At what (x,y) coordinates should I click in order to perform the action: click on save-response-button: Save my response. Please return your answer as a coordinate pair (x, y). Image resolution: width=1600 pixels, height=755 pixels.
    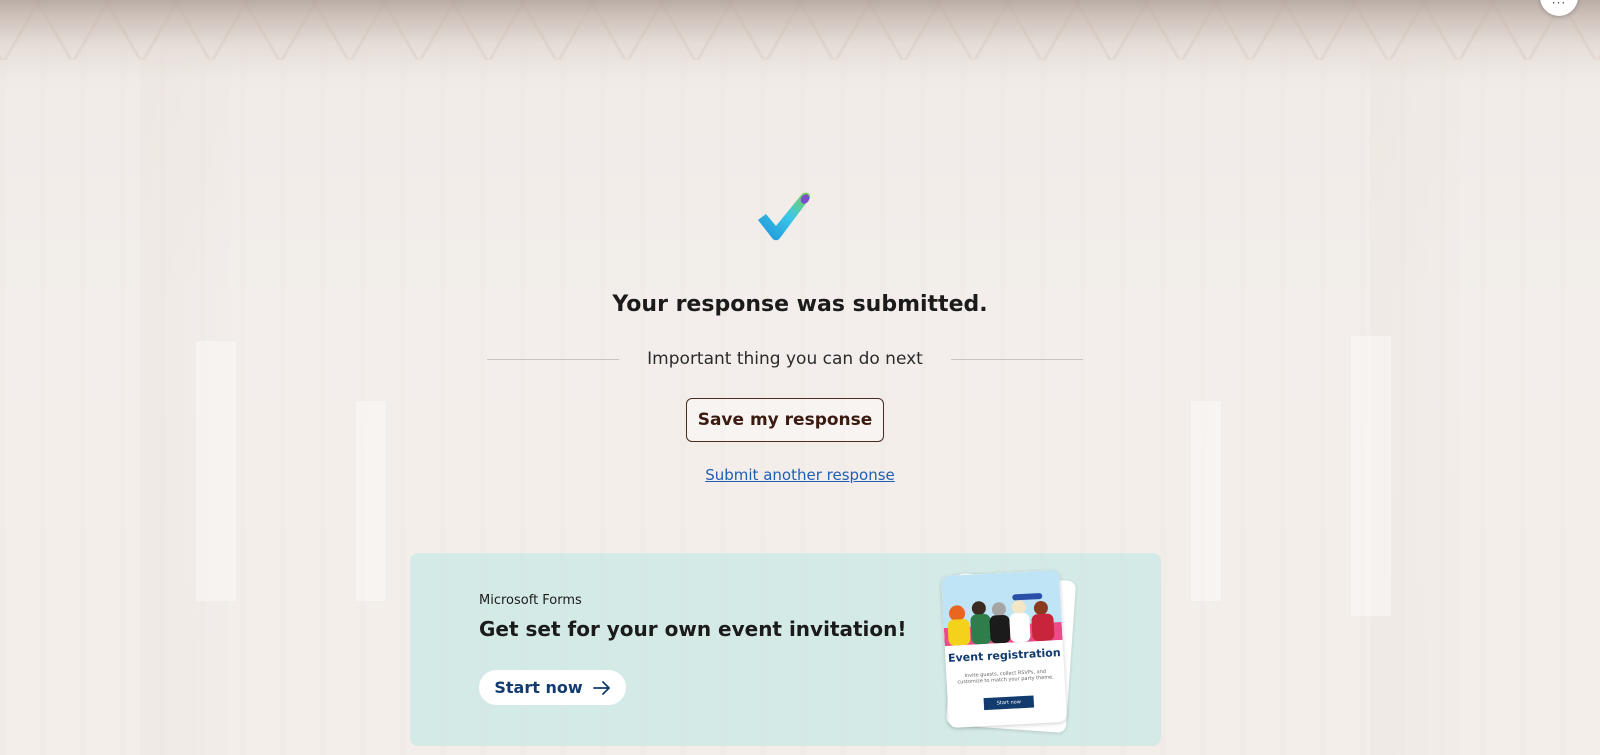
    Looking at the image, I should click on (785, 420).